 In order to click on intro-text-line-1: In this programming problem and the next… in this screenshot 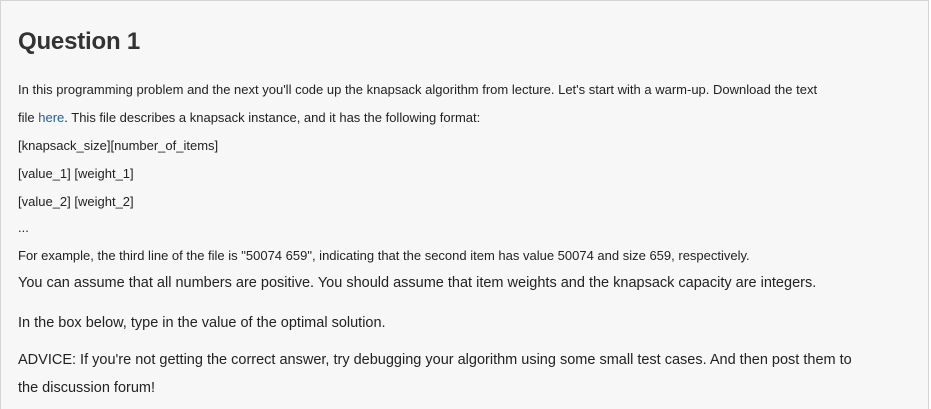, I will do `click(418, 89)`.